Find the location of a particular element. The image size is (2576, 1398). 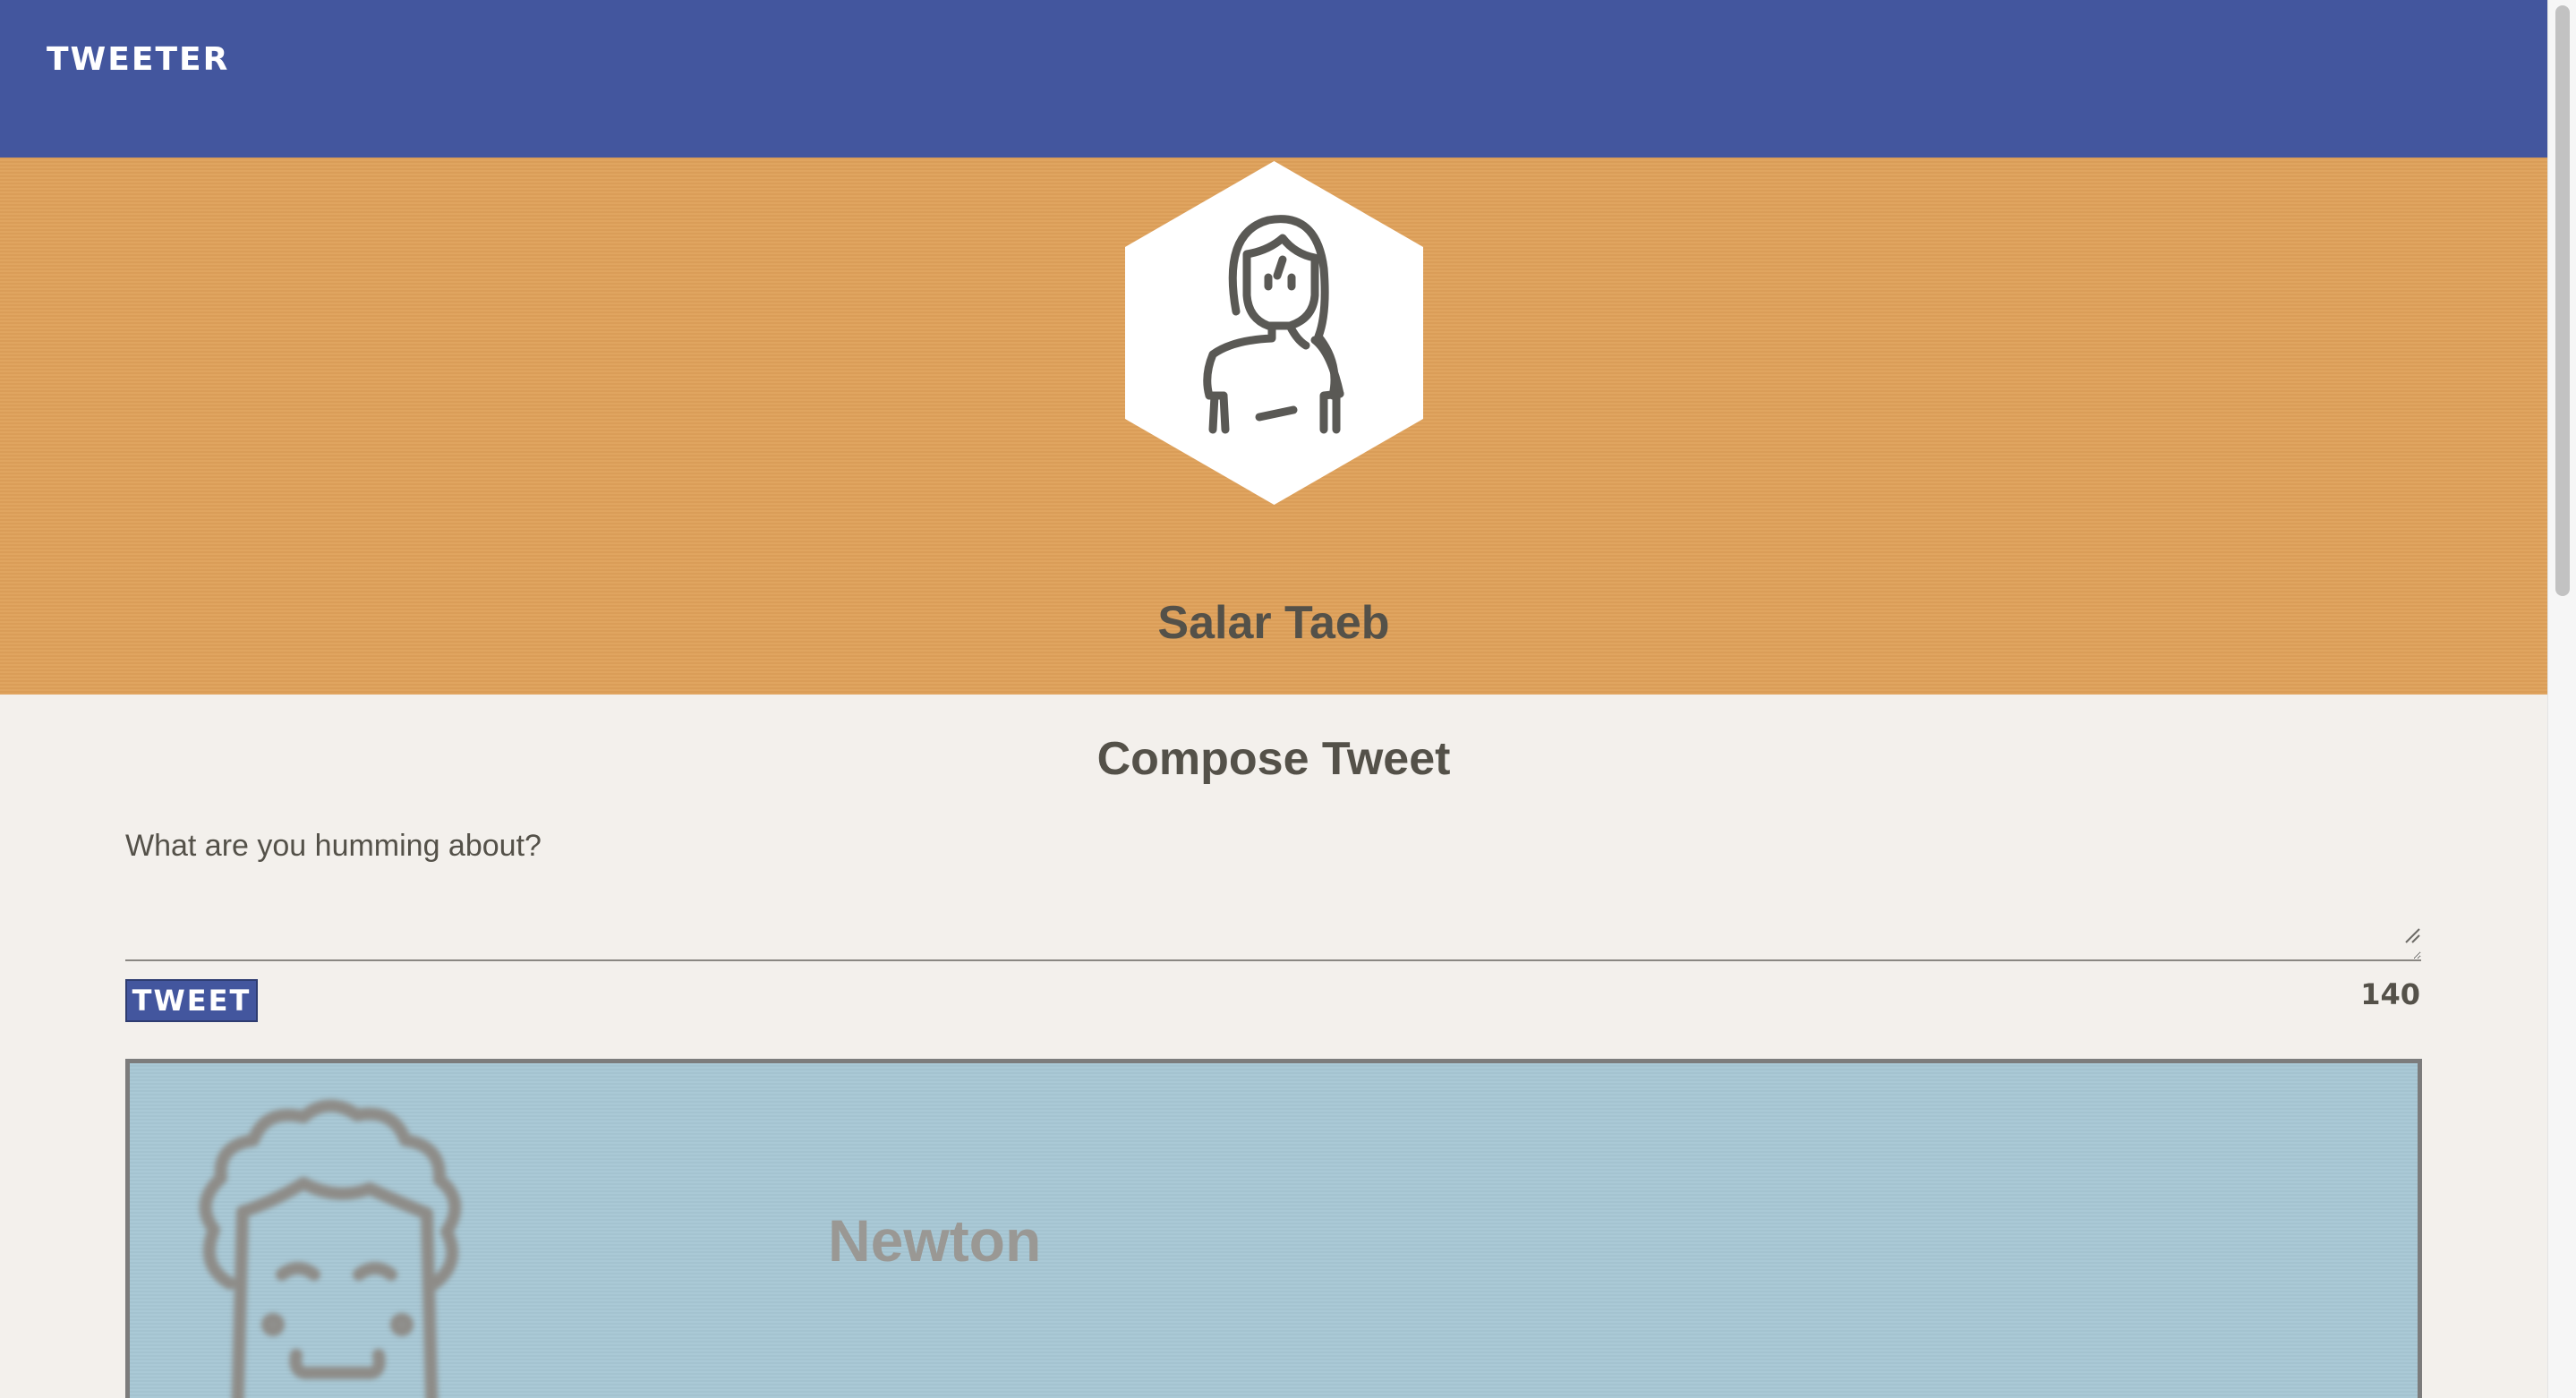

profile-avatar is located at coordinates (1274, 333).